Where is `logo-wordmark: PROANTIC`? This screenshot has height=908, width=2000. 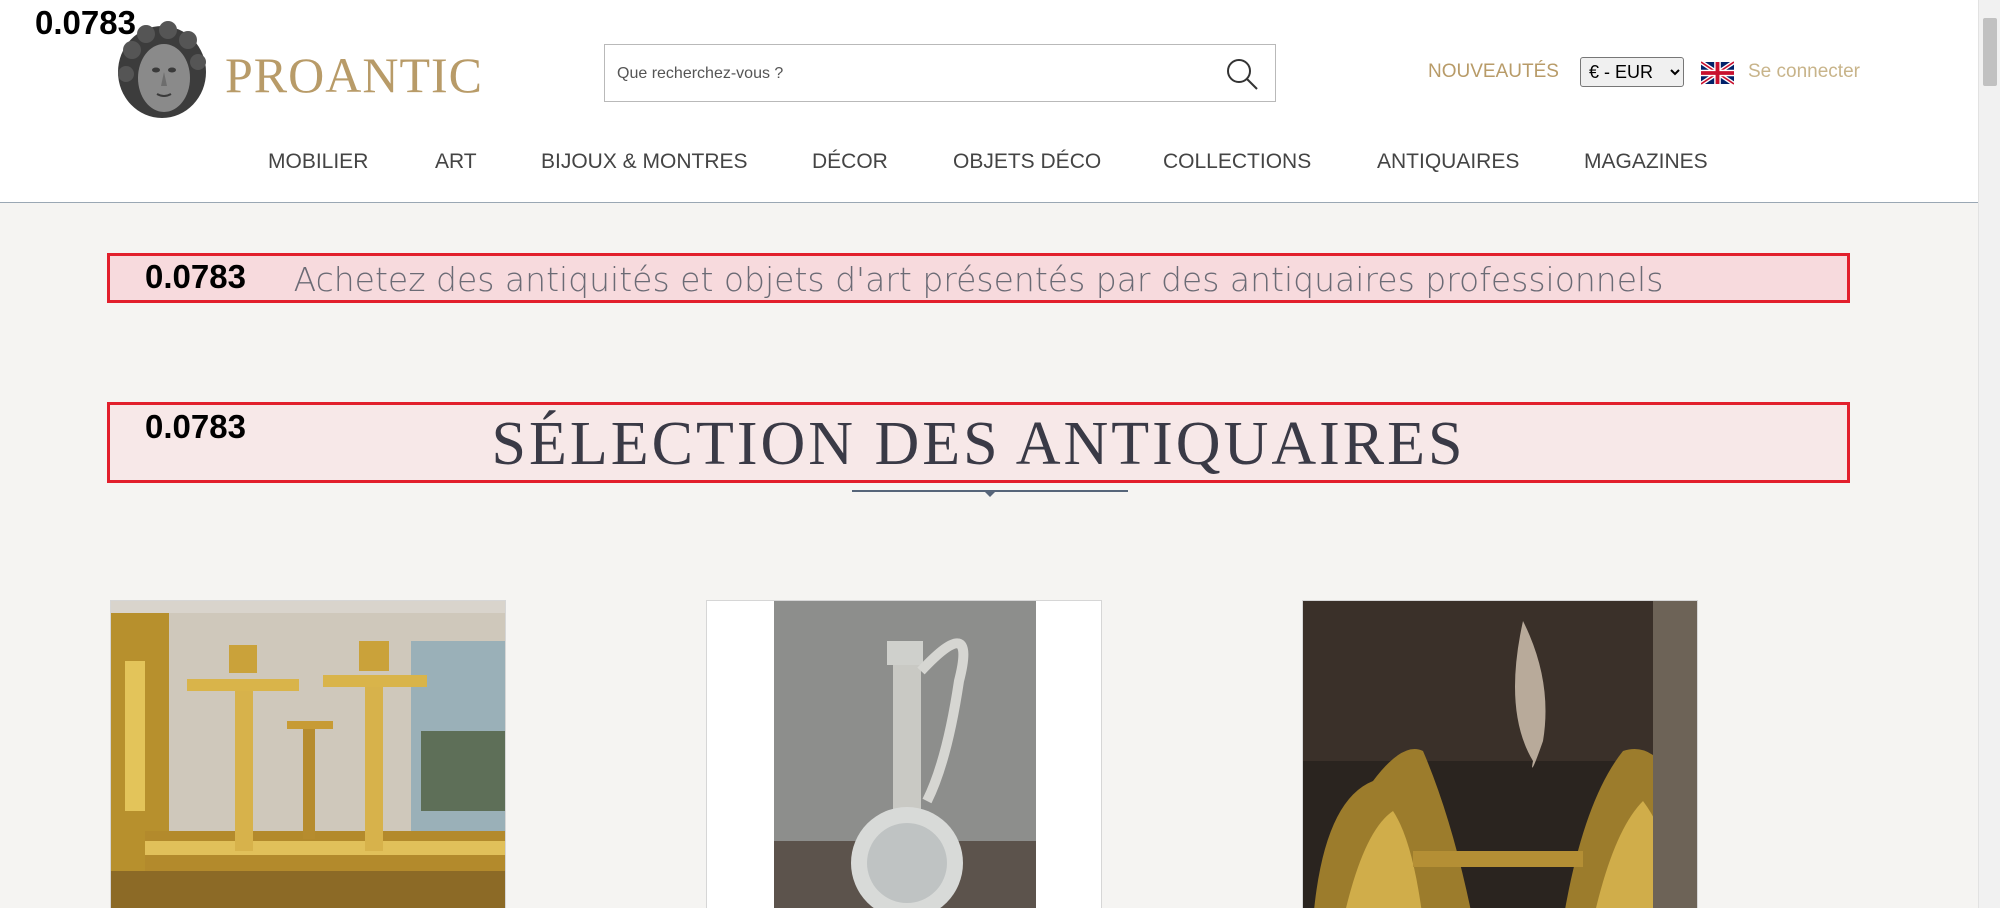
logo-wordmark: PROANTIC is located at coordinates (354, 75).